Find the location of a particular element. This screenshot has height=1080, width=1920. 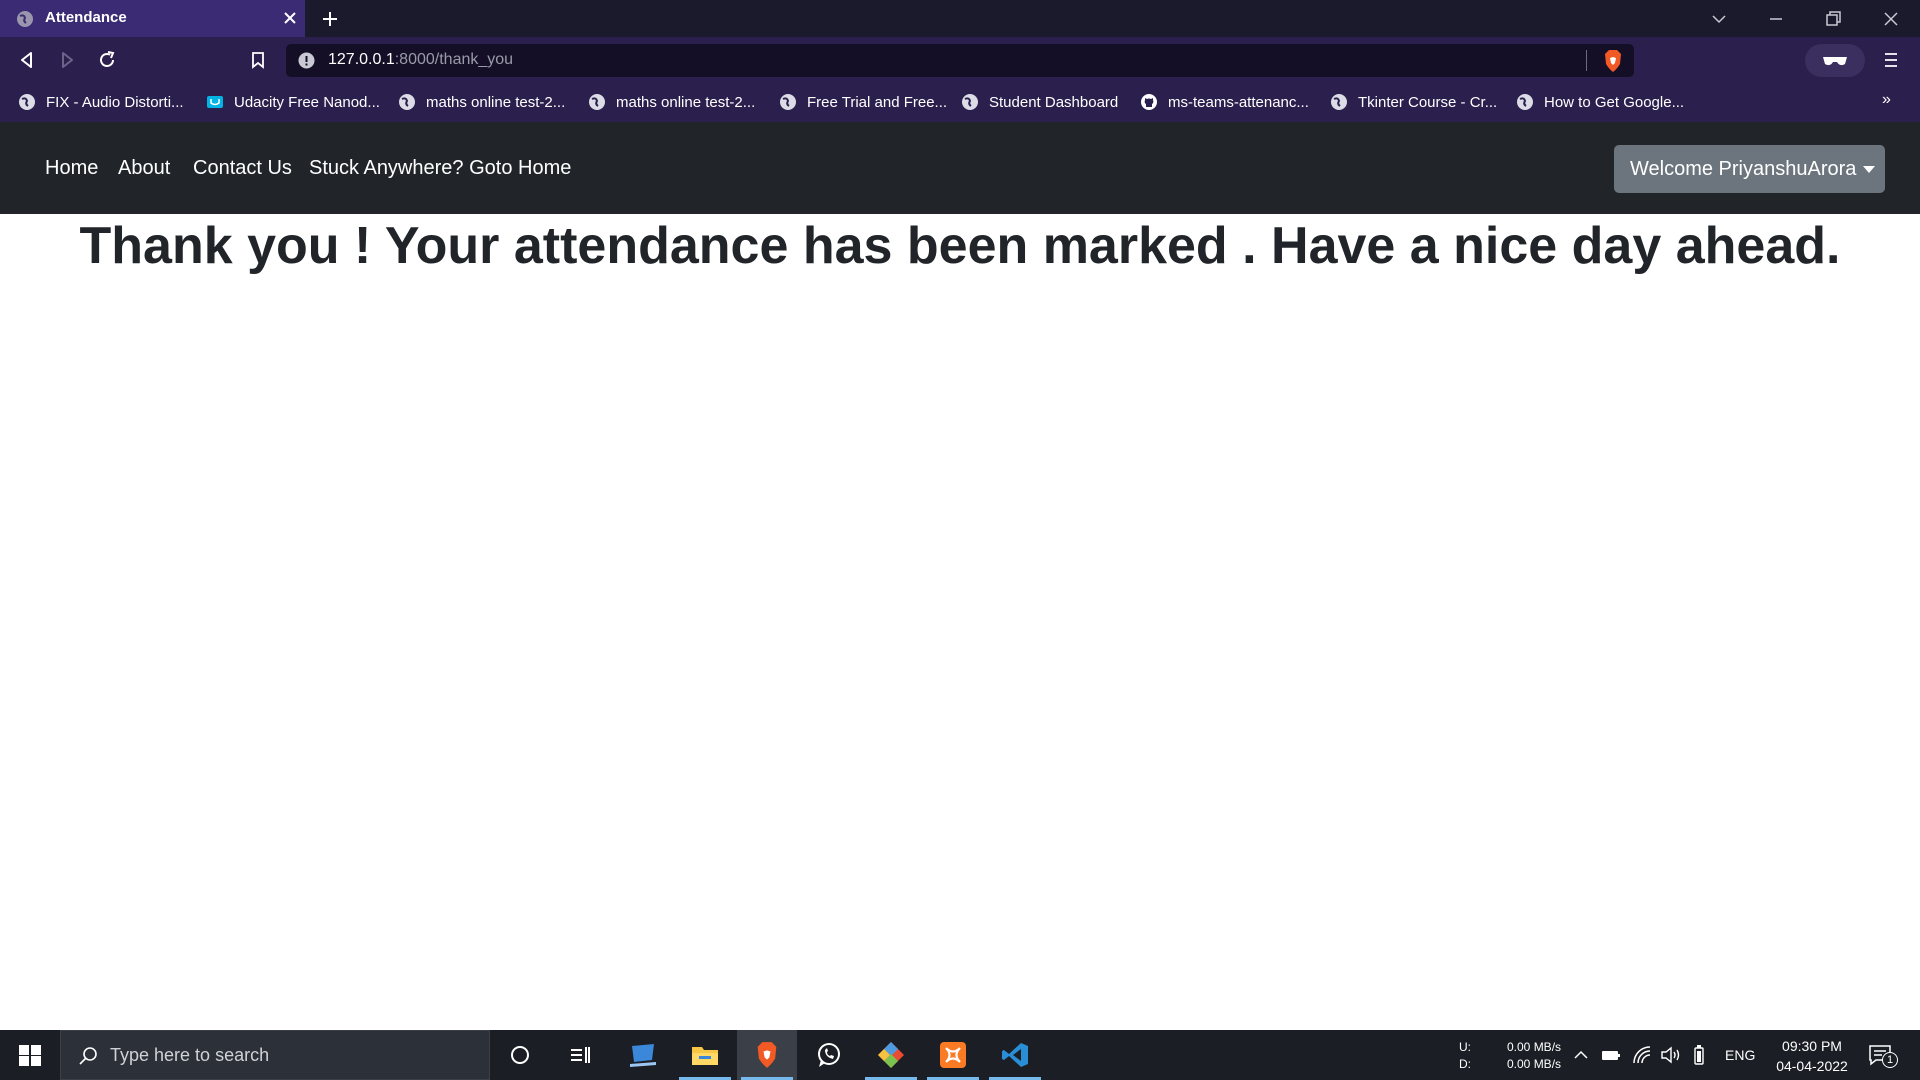

nav-home-link: Home is located at coordinates (71, 168).